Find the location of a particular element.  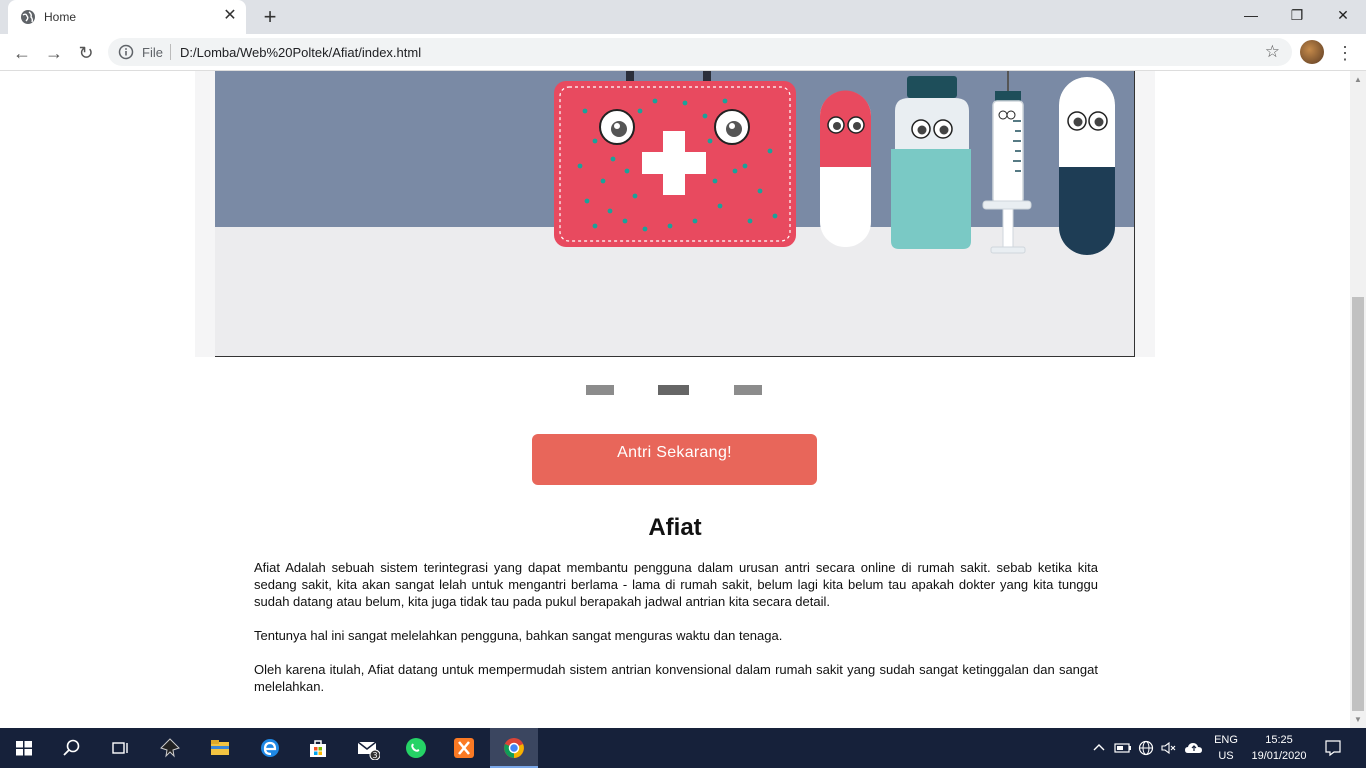

xampp-icon is located at coordinates (464, 748).